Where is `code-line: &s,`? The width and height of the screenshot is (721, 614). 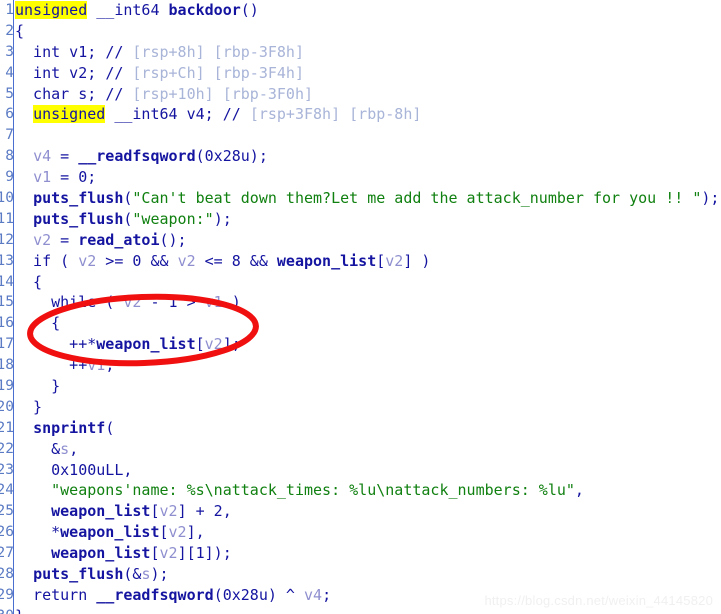 code-line: &s, is located at coordinates (368, 449).